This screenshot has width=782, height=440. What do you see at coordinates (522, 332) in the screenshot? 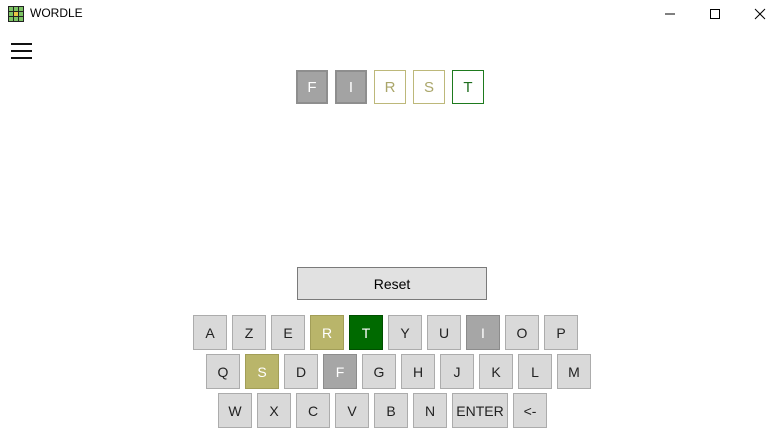
I see `key-o: O` at bounding box center [522, 332].